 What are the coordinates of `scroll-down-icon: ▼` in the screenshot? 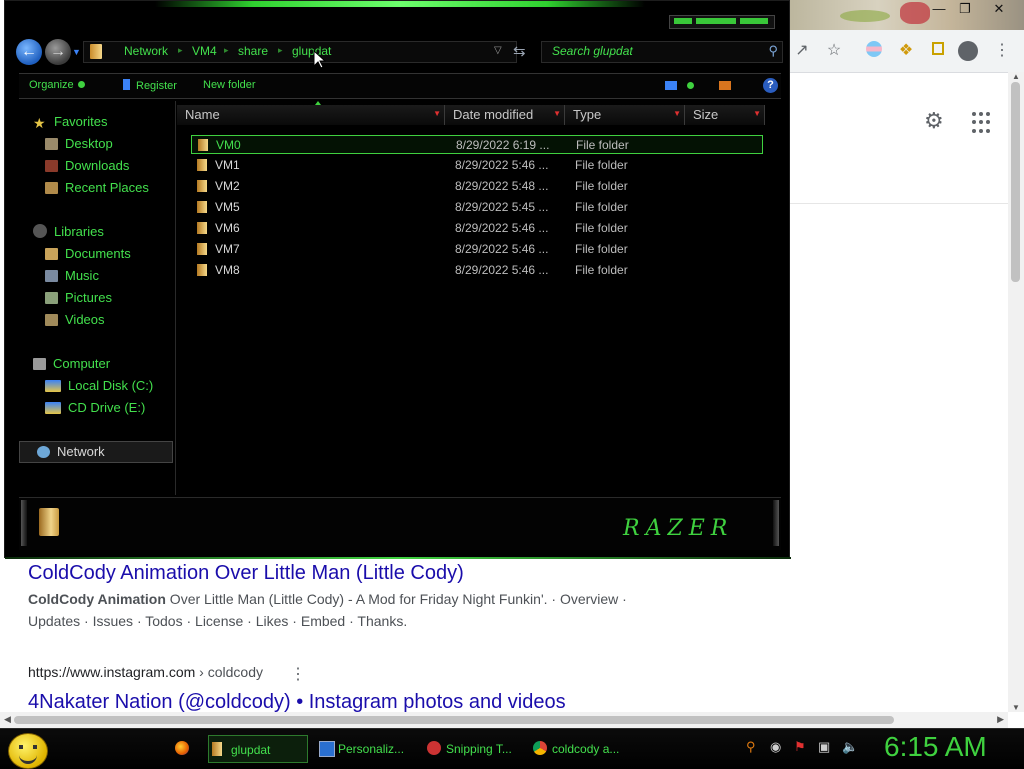 It's located at (1016, 707).